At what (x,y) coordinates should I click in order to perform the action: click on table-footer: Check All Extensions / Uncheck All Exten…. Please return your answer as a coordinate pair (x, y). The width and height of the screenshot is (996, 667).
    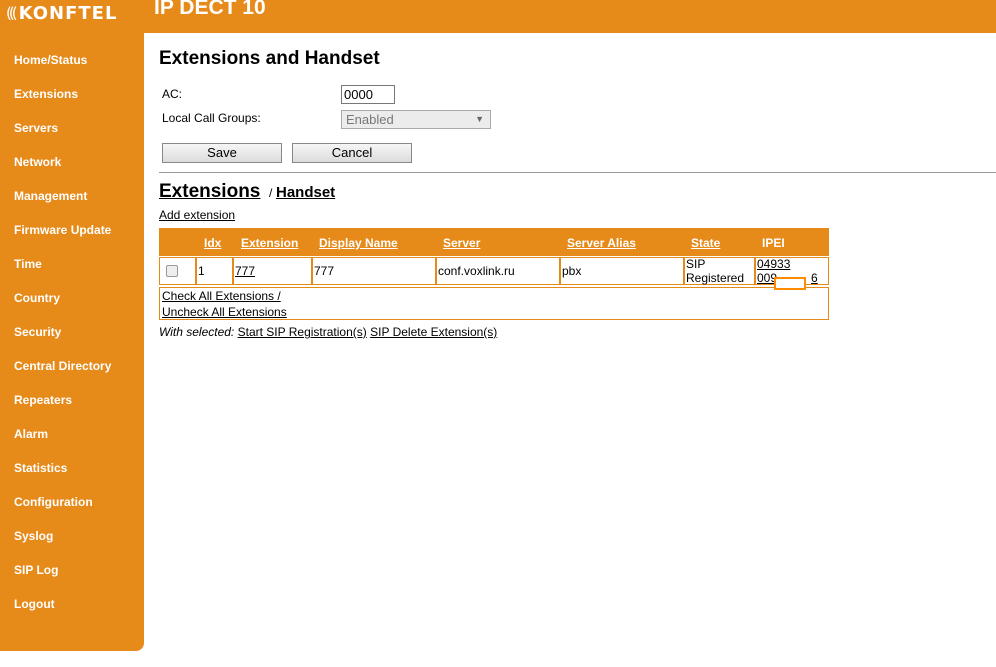
    Looking at the image, I should click on (494, 303).